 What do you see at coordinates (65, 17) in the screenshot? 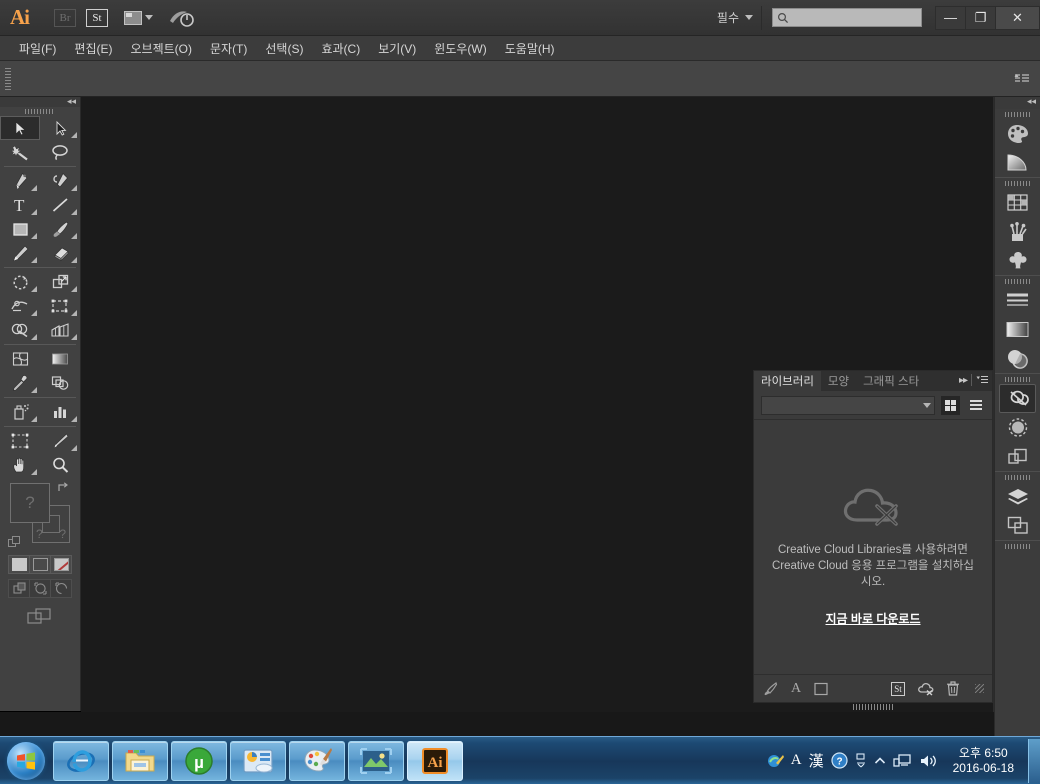
I see `bridge-button: Br` at bounding box center [65, 17].